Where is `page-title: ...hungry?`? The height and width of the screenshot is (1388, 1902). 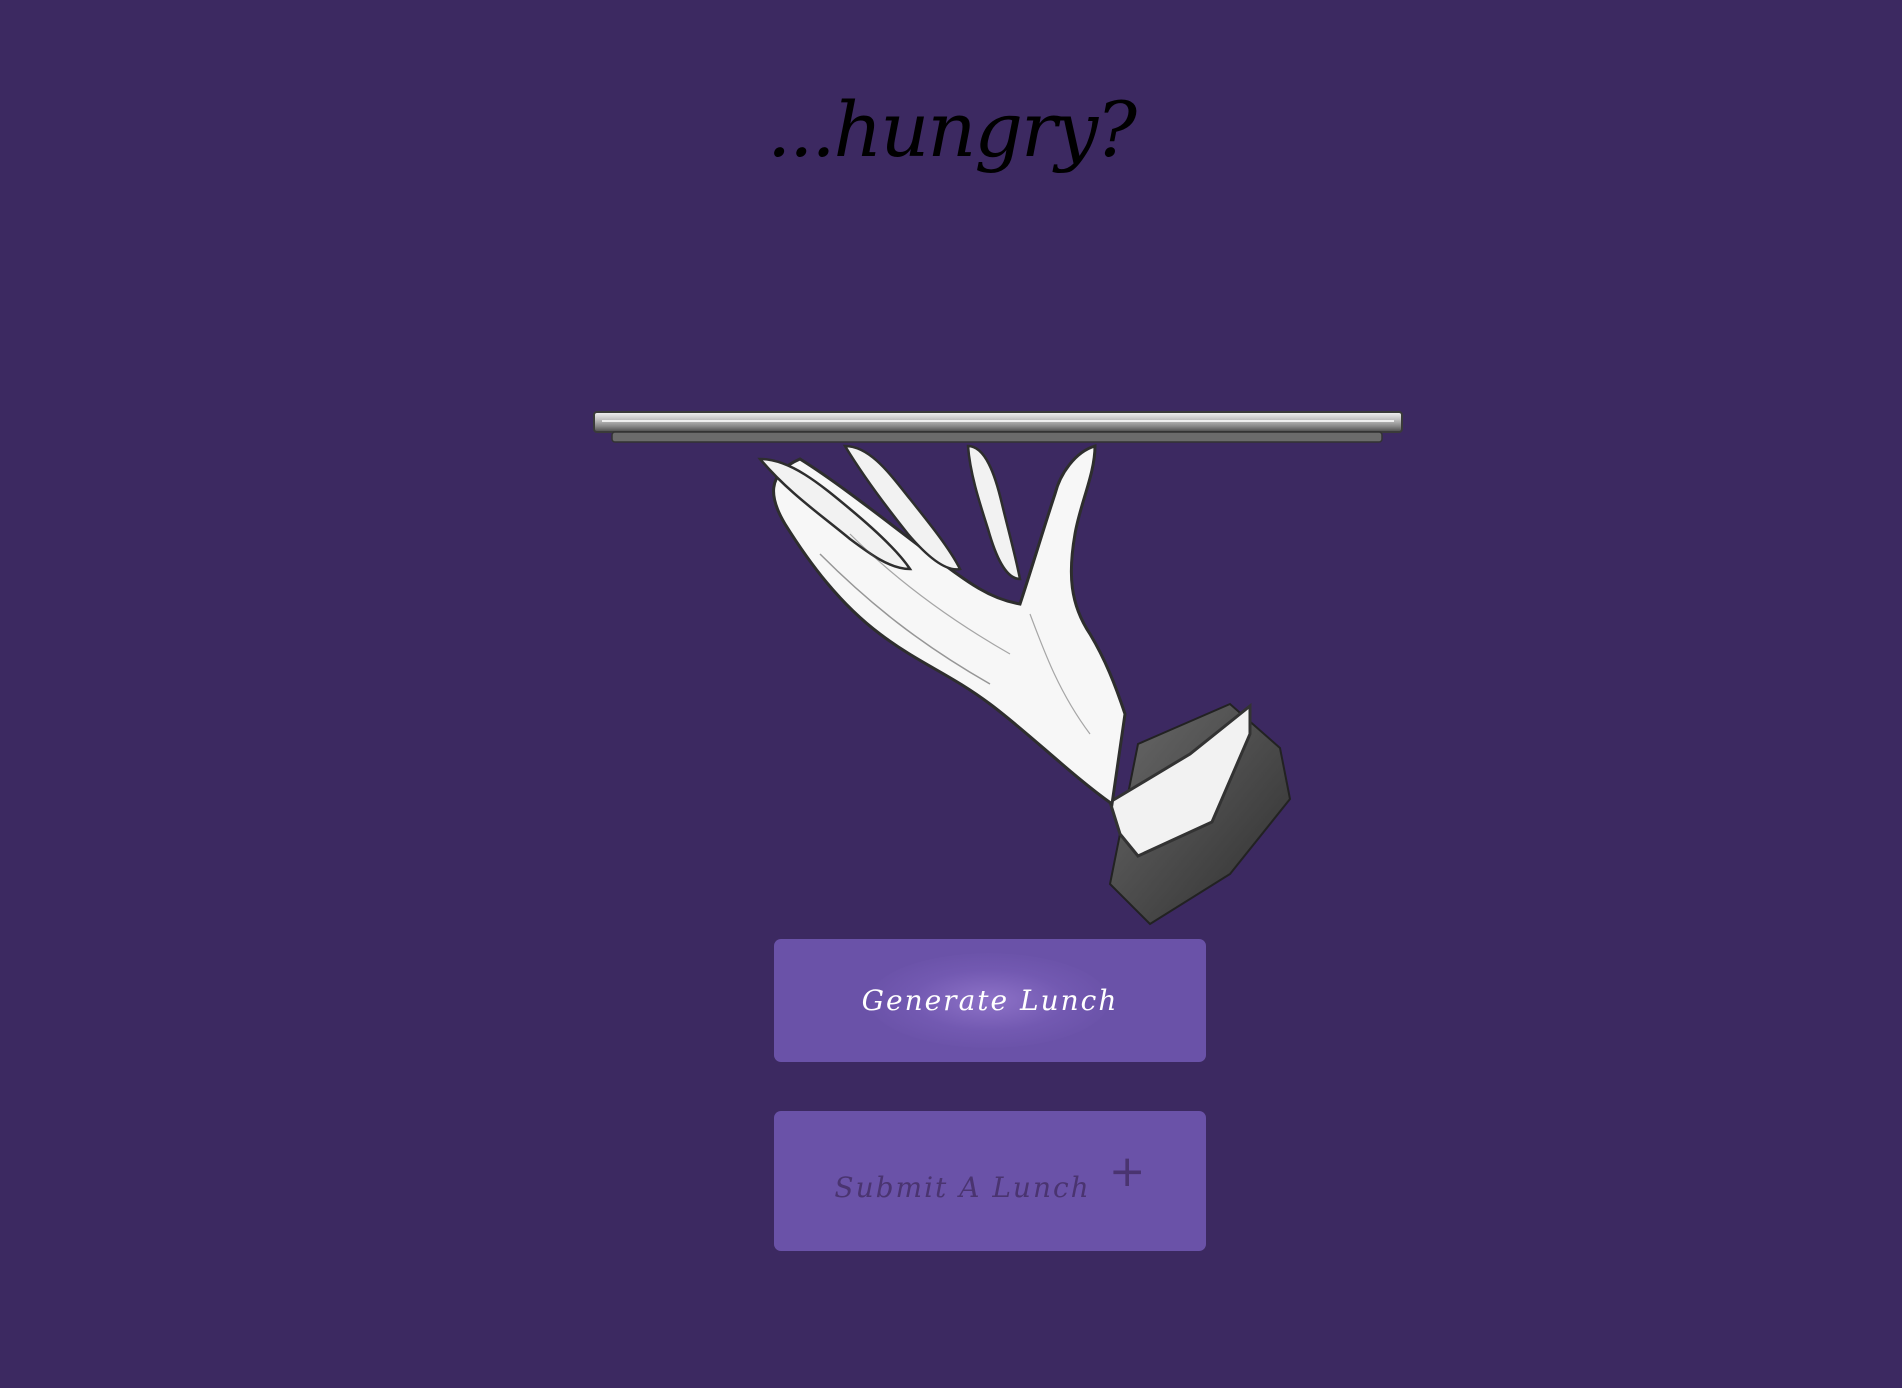
page-title: ...hungry? is located at coordinates (952, 129).